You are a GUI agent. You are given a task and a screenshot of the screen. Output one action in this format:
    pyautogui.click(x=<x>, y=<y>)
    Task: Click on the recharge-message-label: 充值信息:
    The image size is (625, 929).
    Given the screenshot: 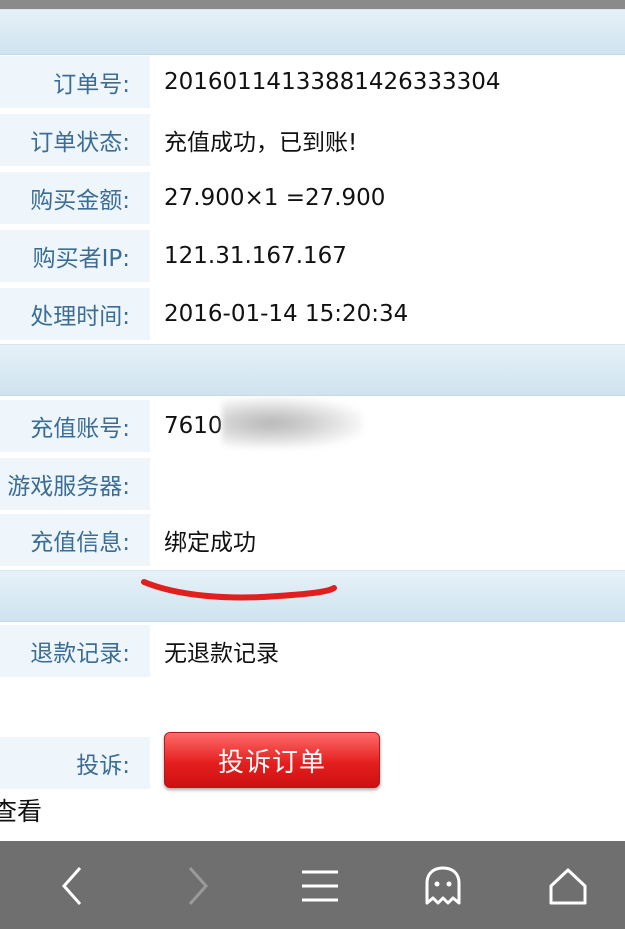 What is the action you would take?
    pyautogui.click(x=75, y=540)
    